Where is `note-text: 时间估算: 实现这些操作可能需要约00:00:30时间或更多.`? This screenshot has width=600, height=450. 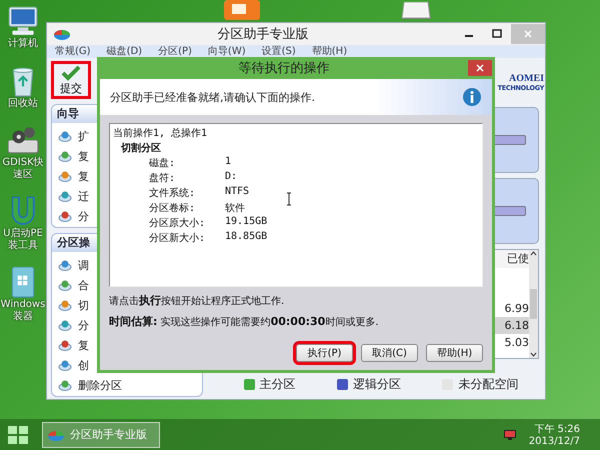 note-text: 时间估算: 实现这些操作可能需要约00:00:30时间或更多. is located at coordinates (244, 321).